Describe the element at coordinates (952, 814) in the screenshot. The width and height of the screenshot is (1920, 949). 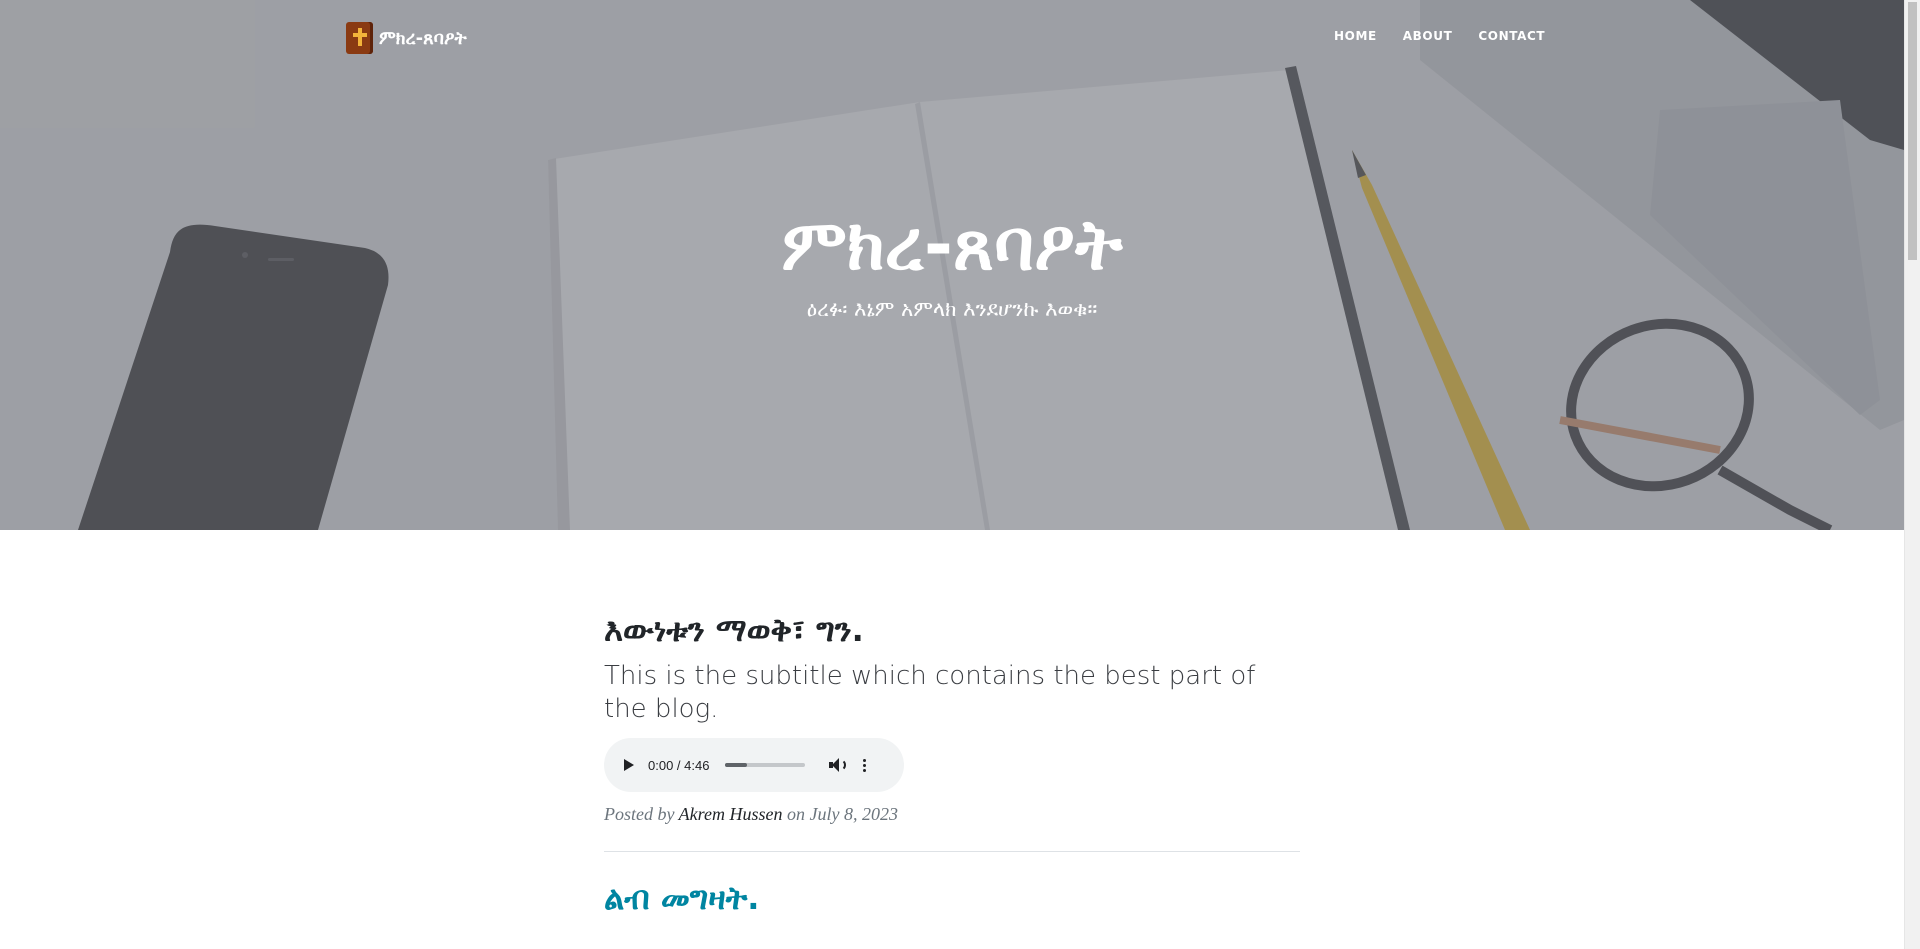
I see `post-meta: Posted by Akrem Hussen on July 8, 2023` at that location.